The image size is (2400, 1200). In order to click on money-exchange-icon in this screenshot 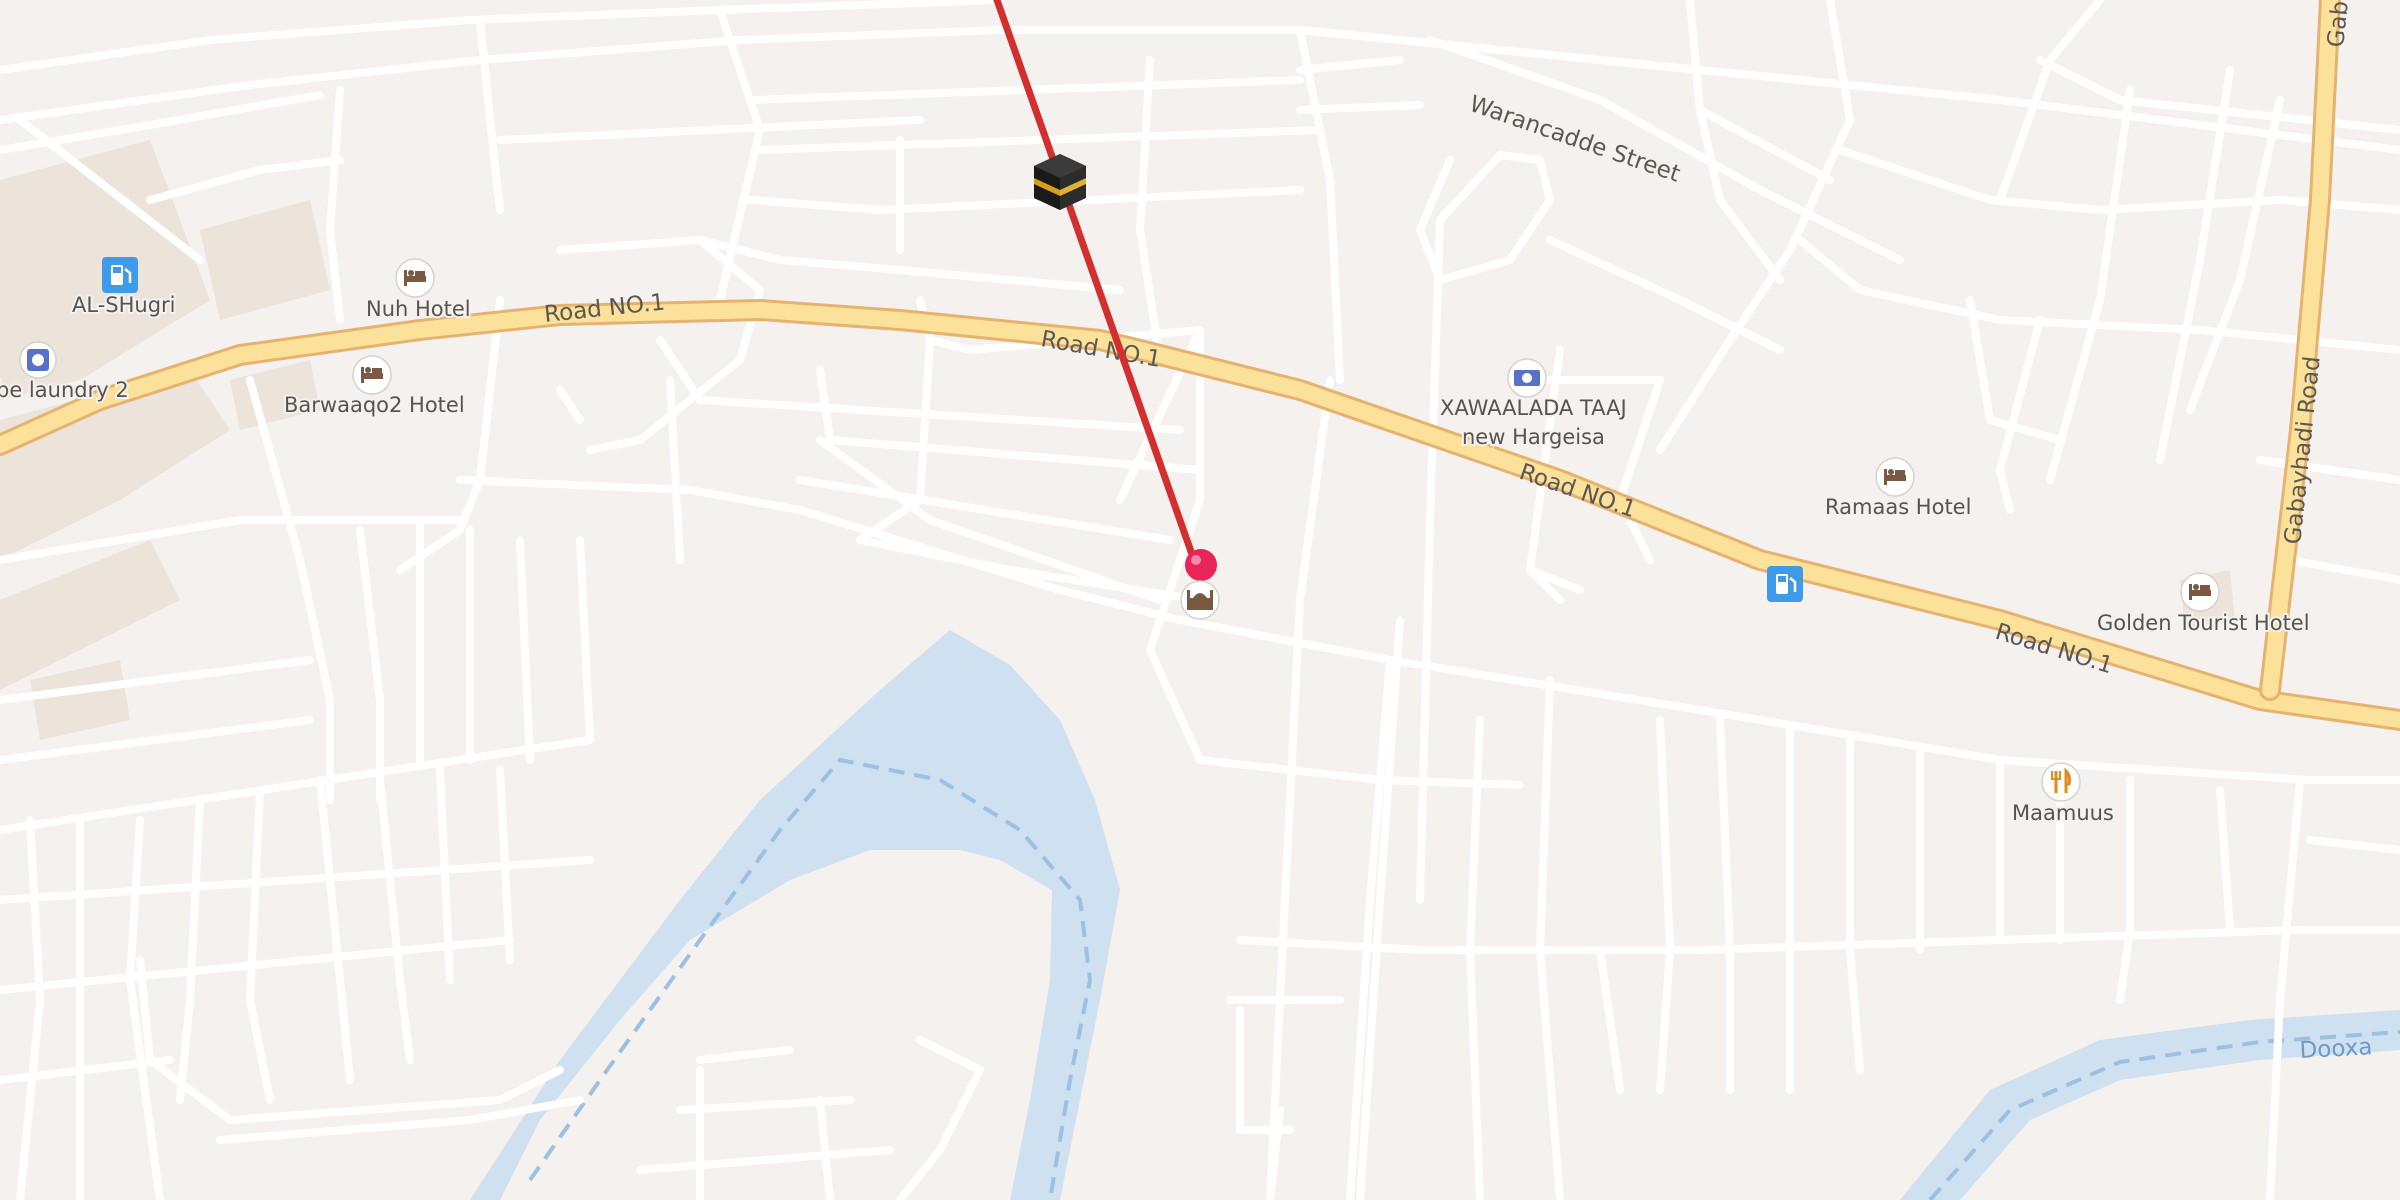, I will do `click(1527, 378)`.